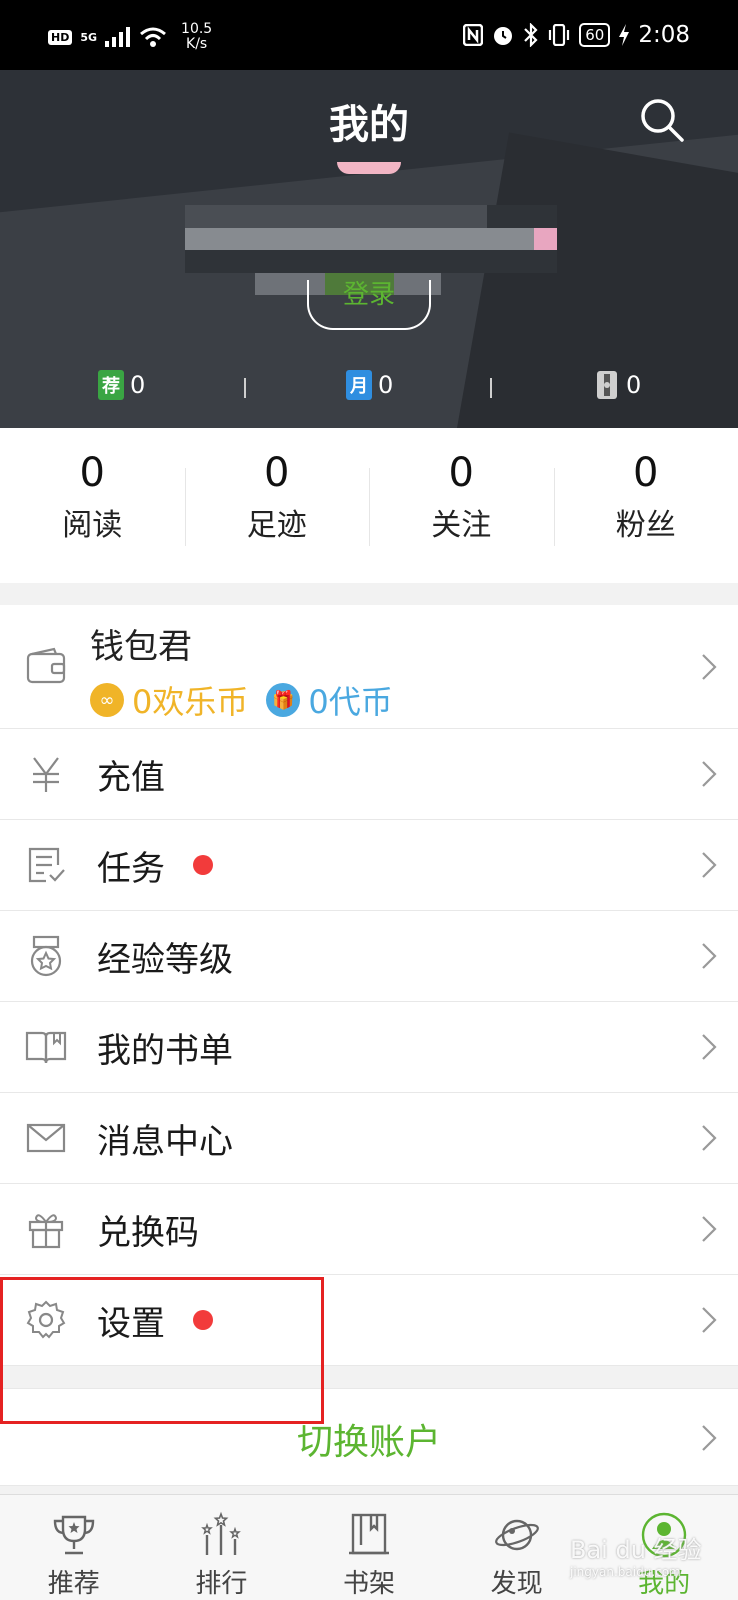 The height and width of the screenshot is (1600, 738). What do you see at coordinates (516, 1535) in the screenshot?
I see `planet-icon` at bounding box center [516, 1535].